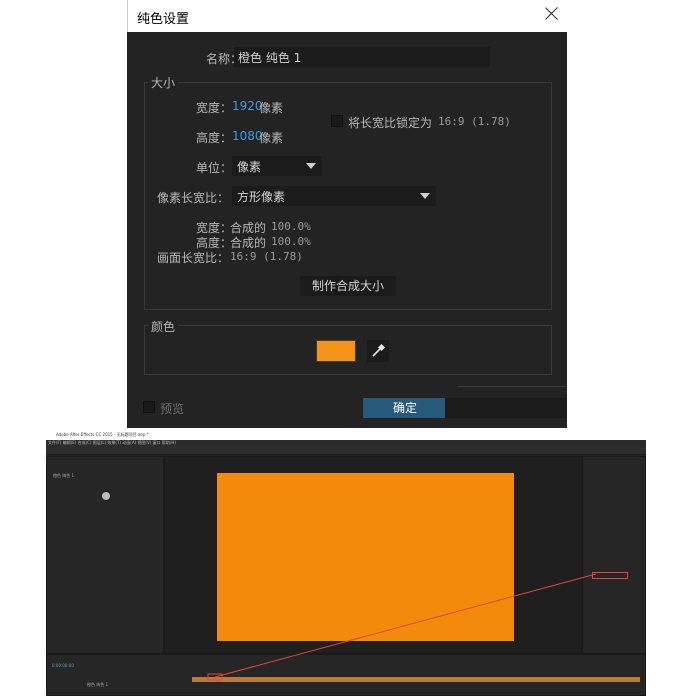 The image size is (698, 696). Describe the element at coordinates (214, 108) in the screenshot. I see `width-label: 宽度：` at that location.